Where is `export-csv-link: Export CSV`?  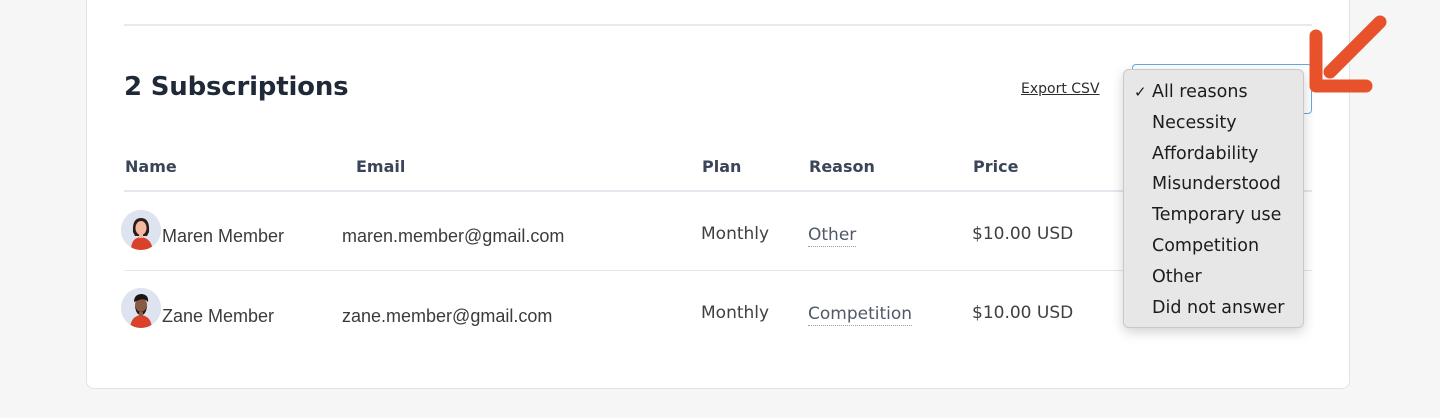 export-csv-link: Export CSV is located at coordinates (1060, 89).